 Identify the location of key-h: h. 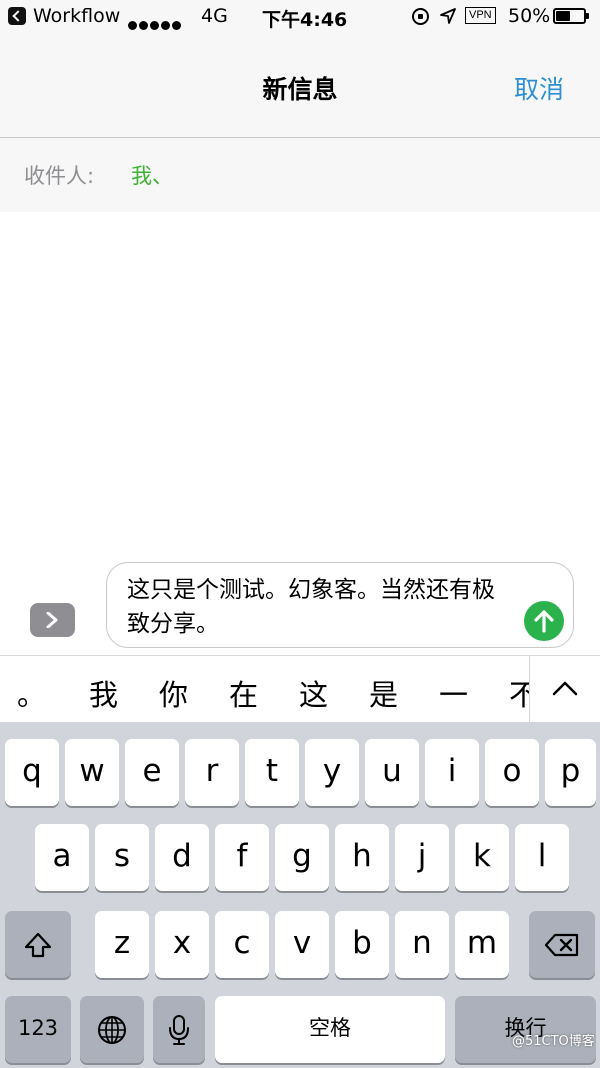
(362, 857).